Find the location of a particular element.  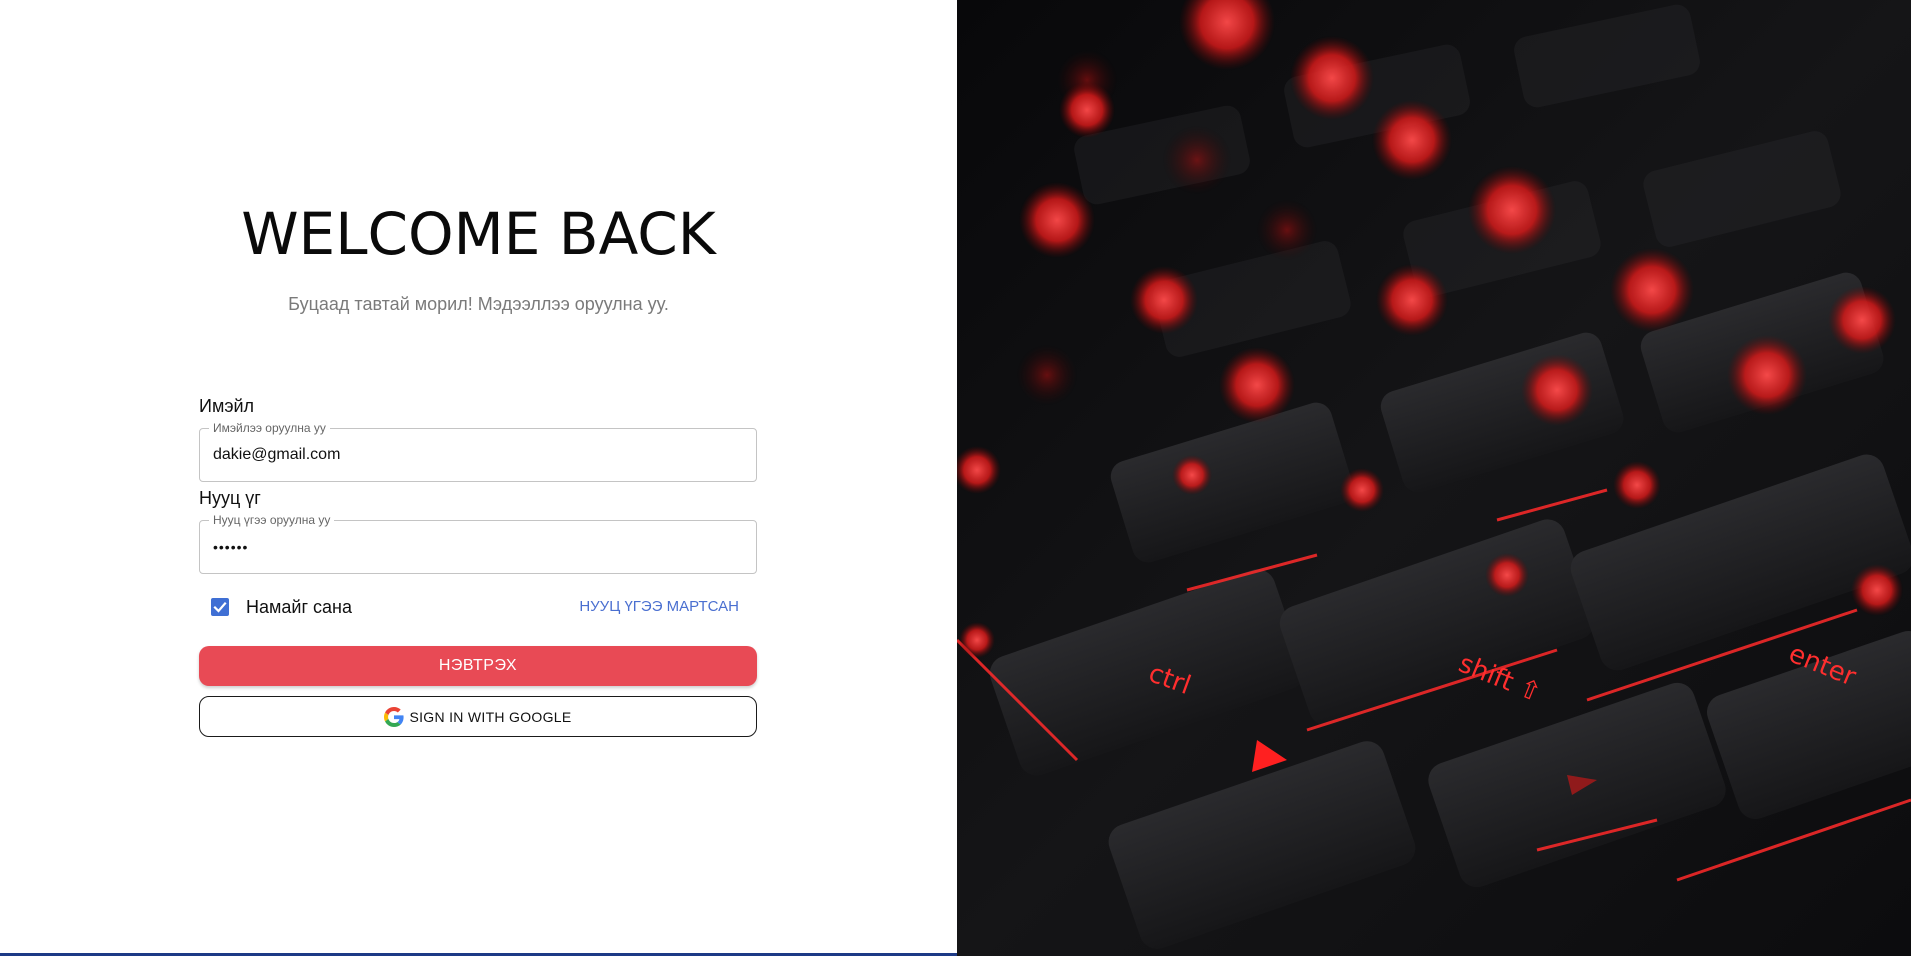

google-icon is located at coordinates (394, 716).